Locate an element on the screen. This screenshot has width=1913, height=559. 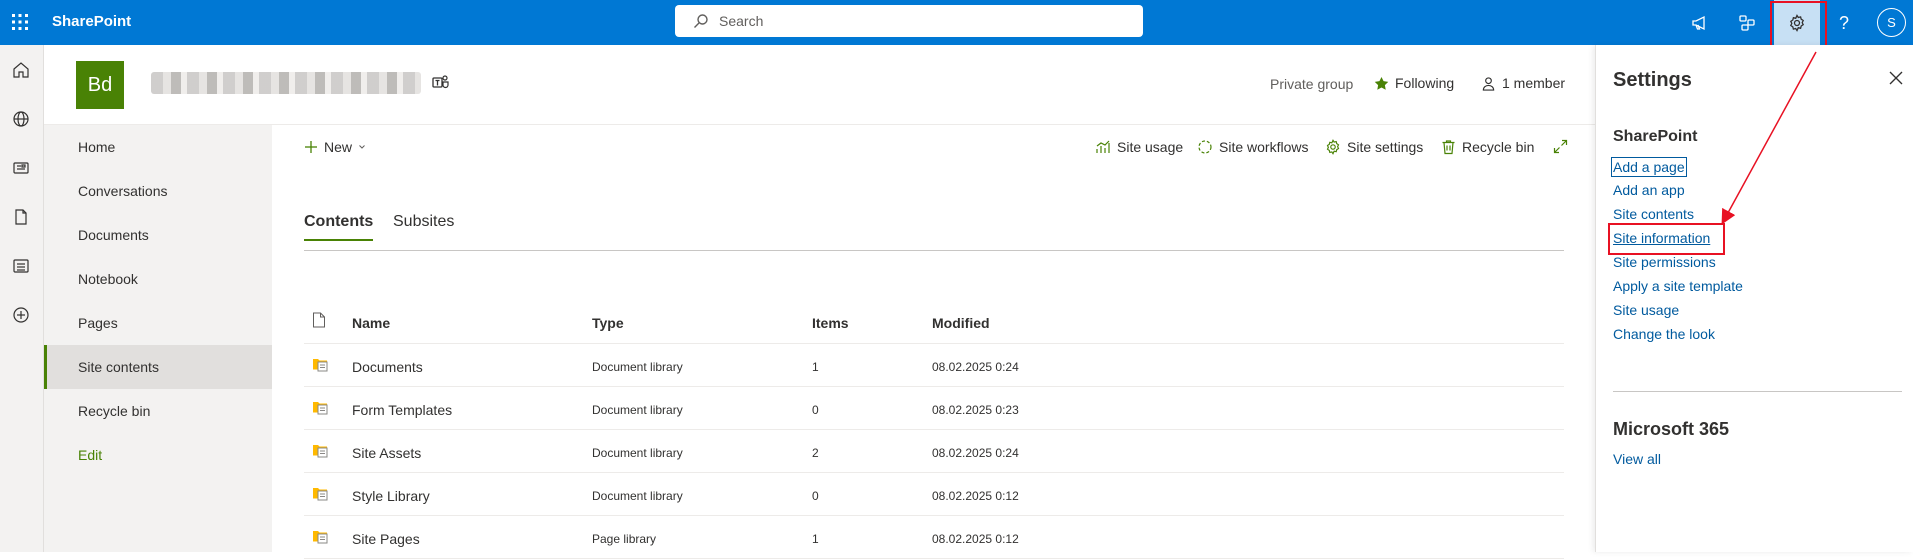
file-type-header-icon is located at coordinates (319, 320).